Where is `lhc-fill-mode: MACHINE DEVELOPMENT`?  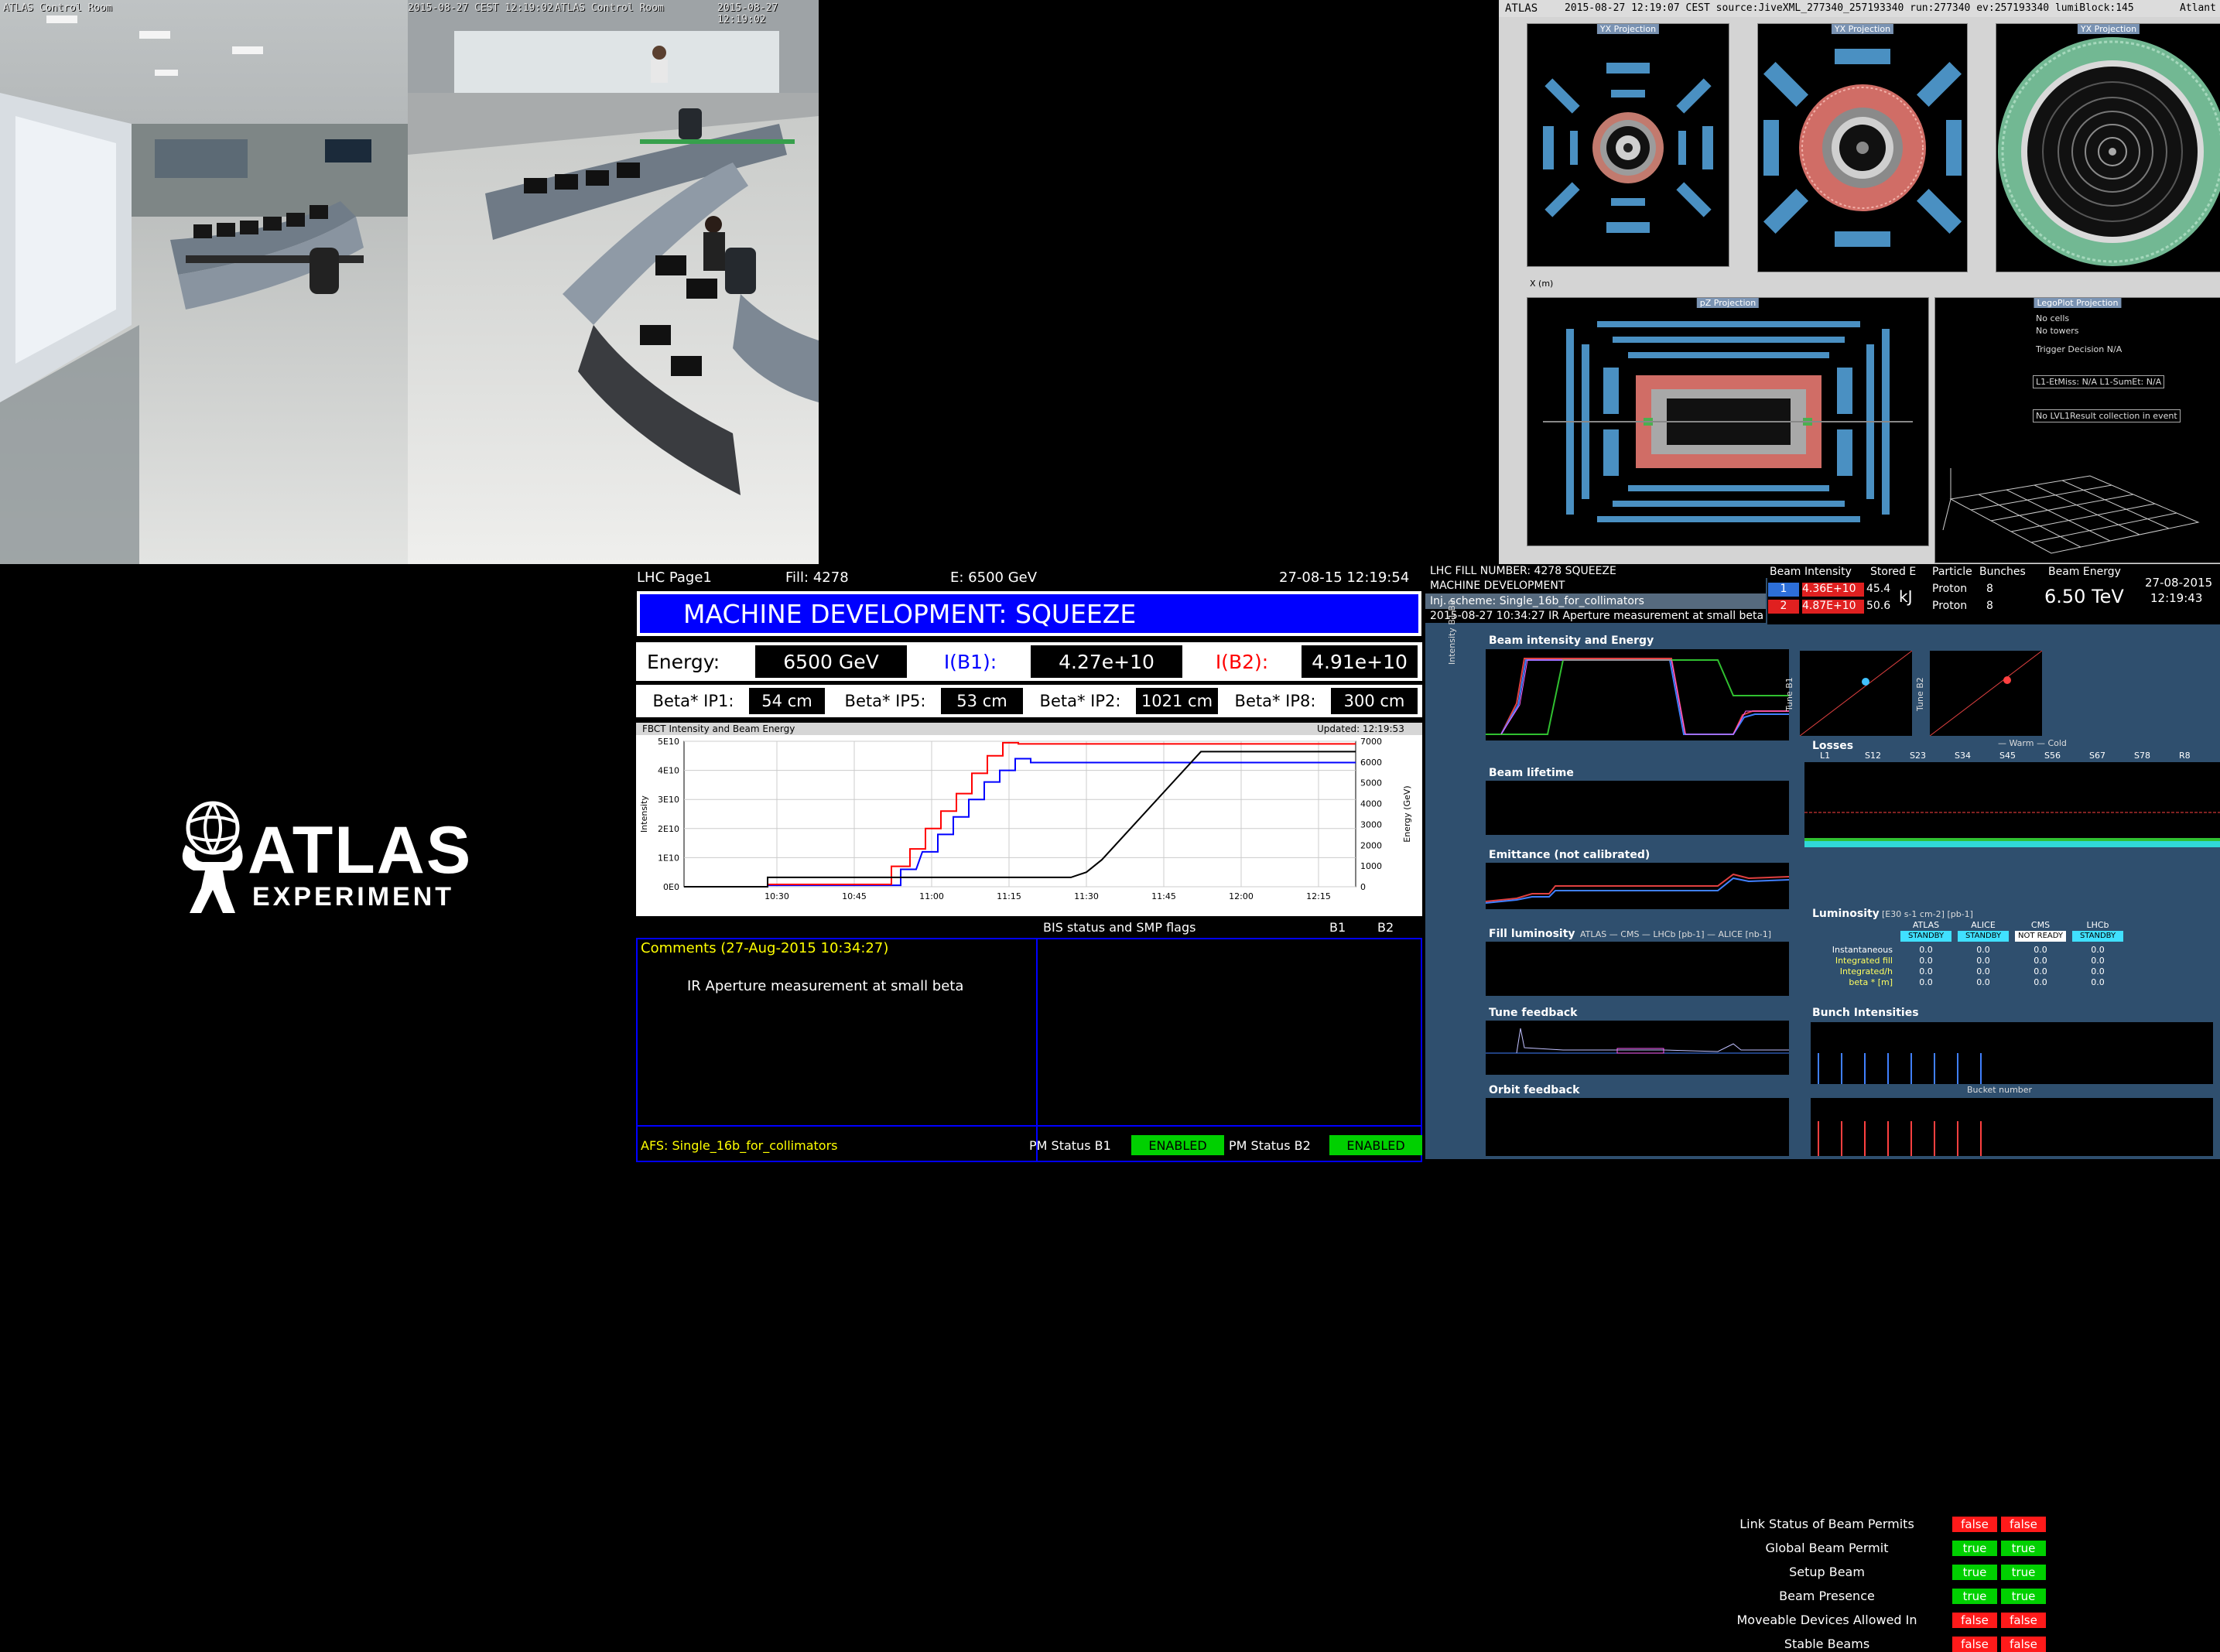
lhc-fill-mode: MACHINE DEVELOPMENT is located at coordinates (1497, 586).